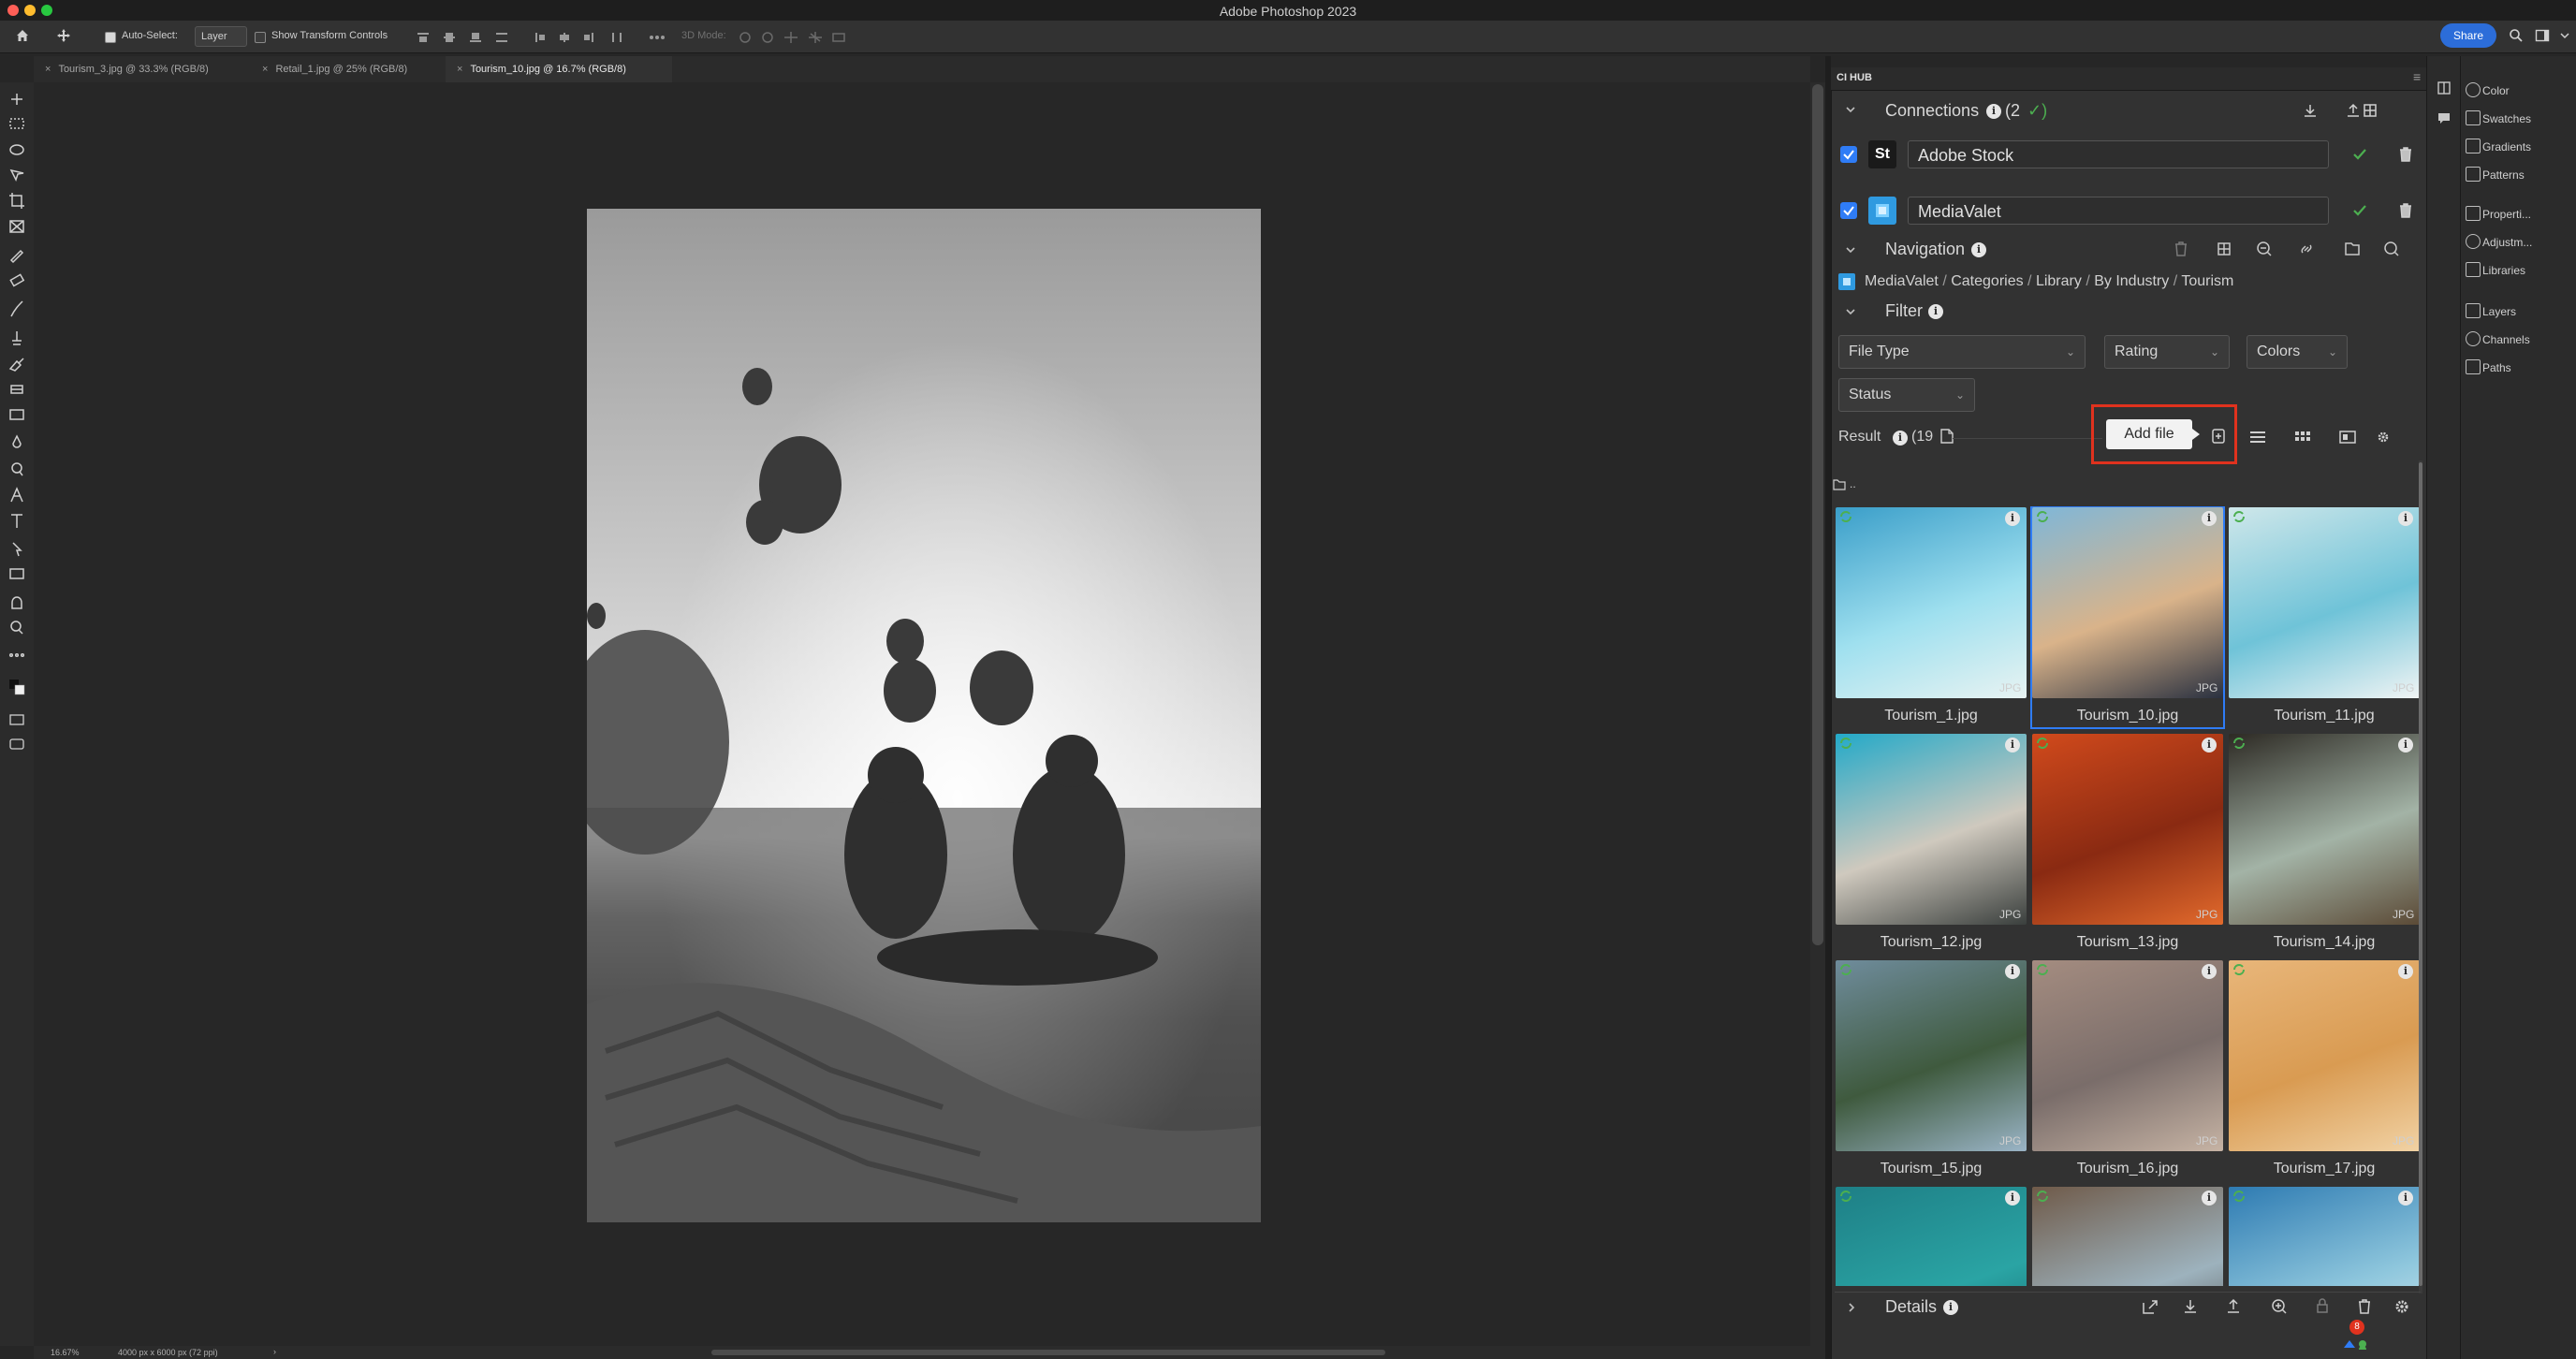 The image size is (2576, 1359). I want to click on panel-layers: Layers, so click(2499, 311).